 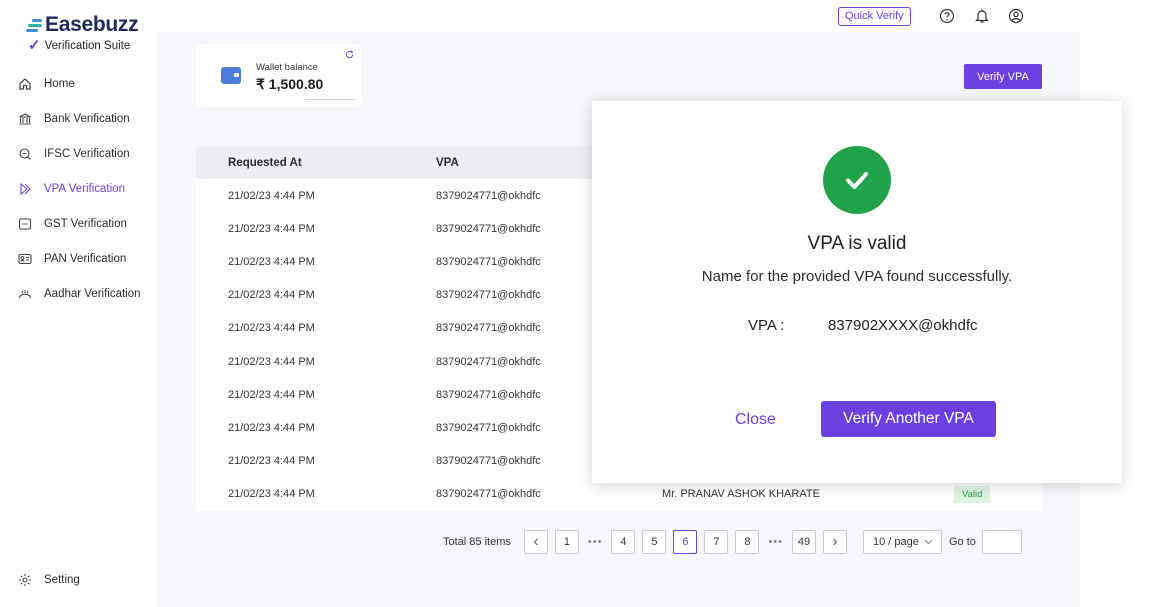 I want to click on help-icon, so click(x=947, y=16).